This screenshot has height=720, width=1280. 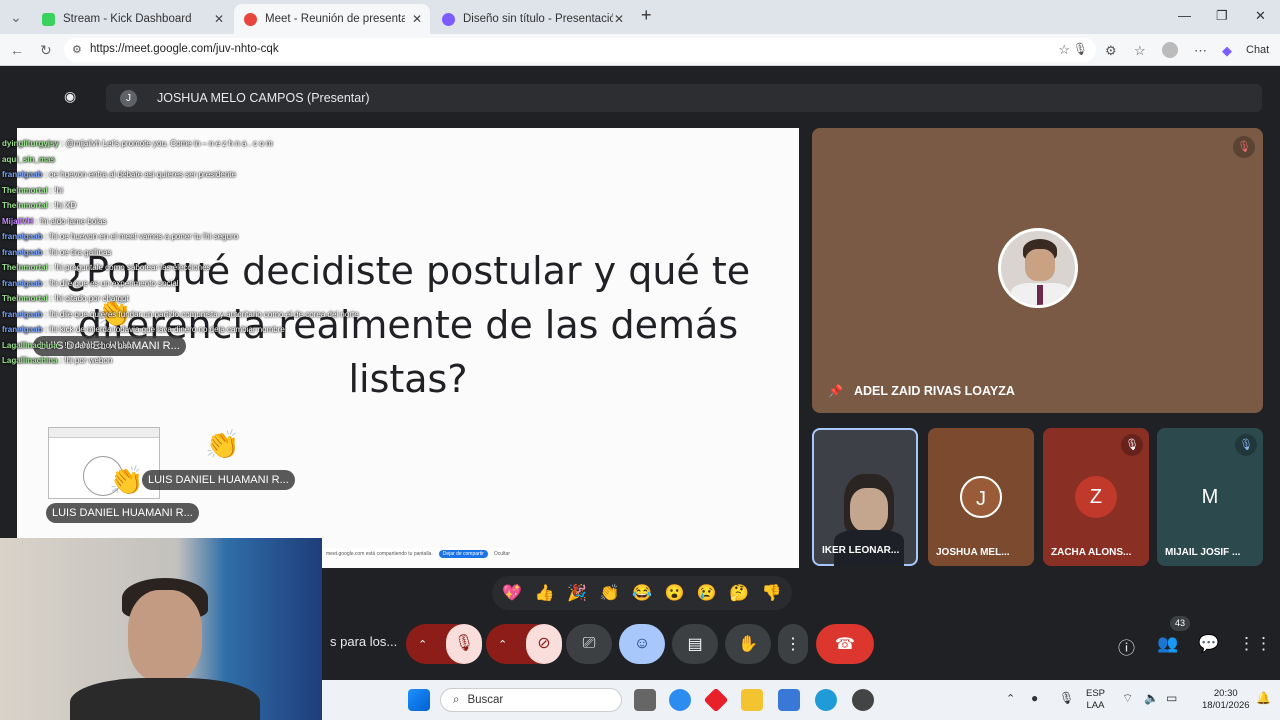 I want to click on obs-icon, so click(x=863, y=700).